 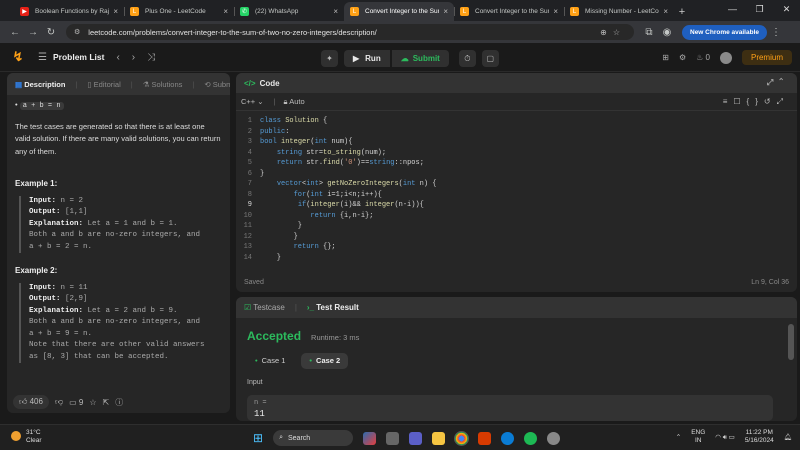 I want to click on problem-list-link: Problem List, so click(x=78, y=57).